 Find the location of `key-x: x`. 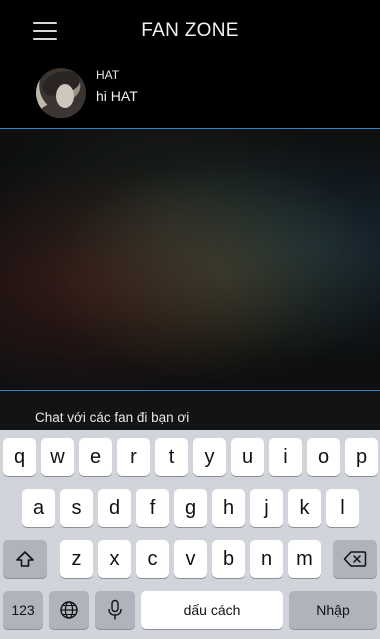

key-x: x is located at coordinates (114, 559).